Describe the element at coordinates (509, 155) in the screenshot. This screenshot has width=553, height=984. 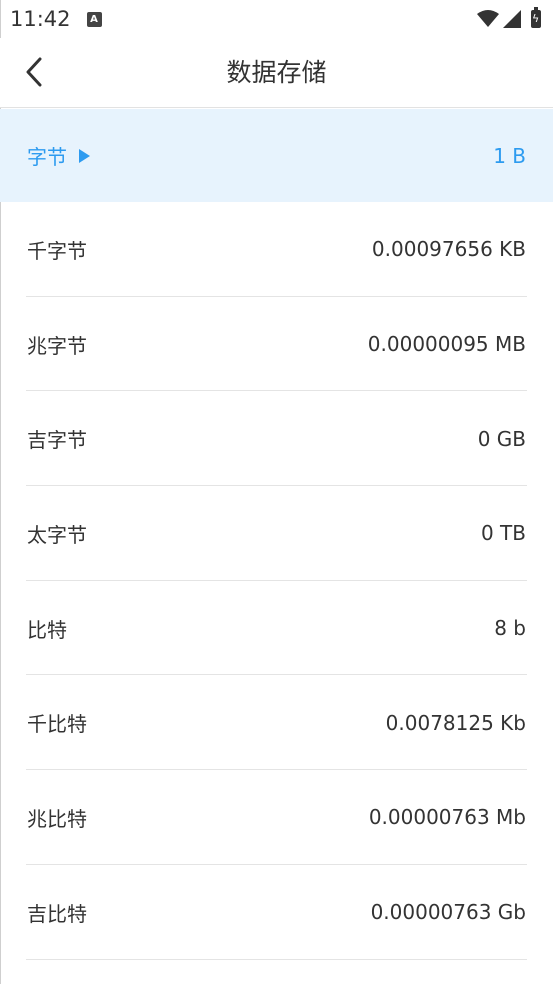
I see `unit-value: 1 B` at that location.